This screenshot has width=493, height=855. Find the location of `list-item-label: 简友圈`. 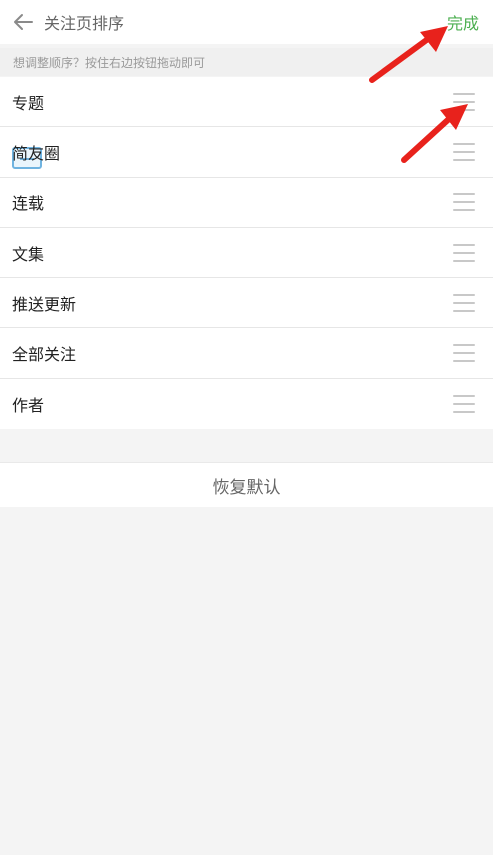

list-item-label: 简友圈 is located at coordinates (36, 153).